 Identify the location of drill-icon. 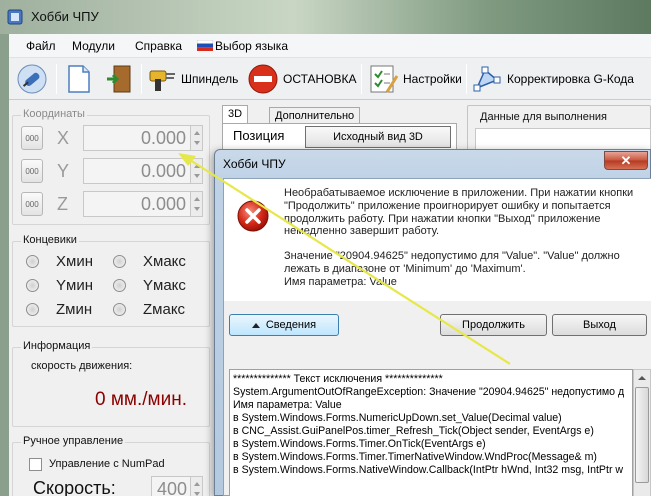
(162, 80).